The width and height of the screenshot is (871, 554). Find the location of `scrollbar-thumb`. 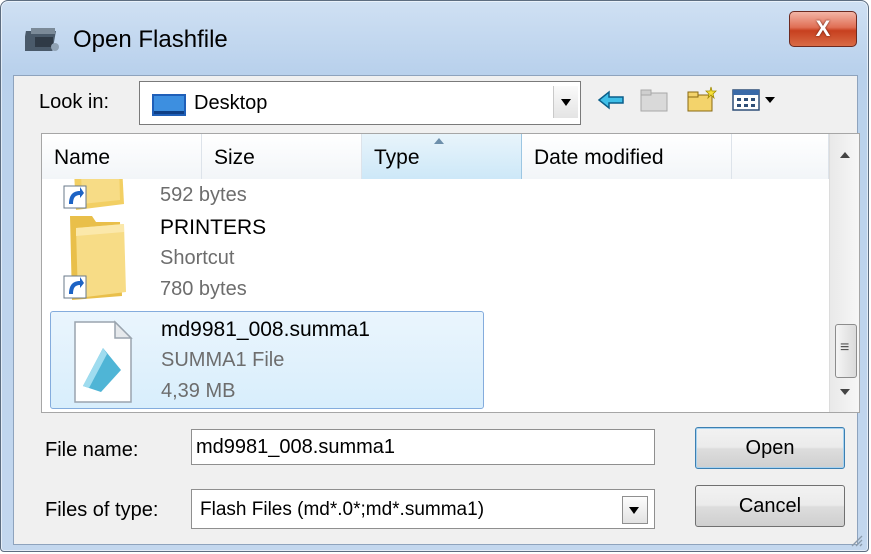

scrollbar-thumb is located at coordinates (846, 351).